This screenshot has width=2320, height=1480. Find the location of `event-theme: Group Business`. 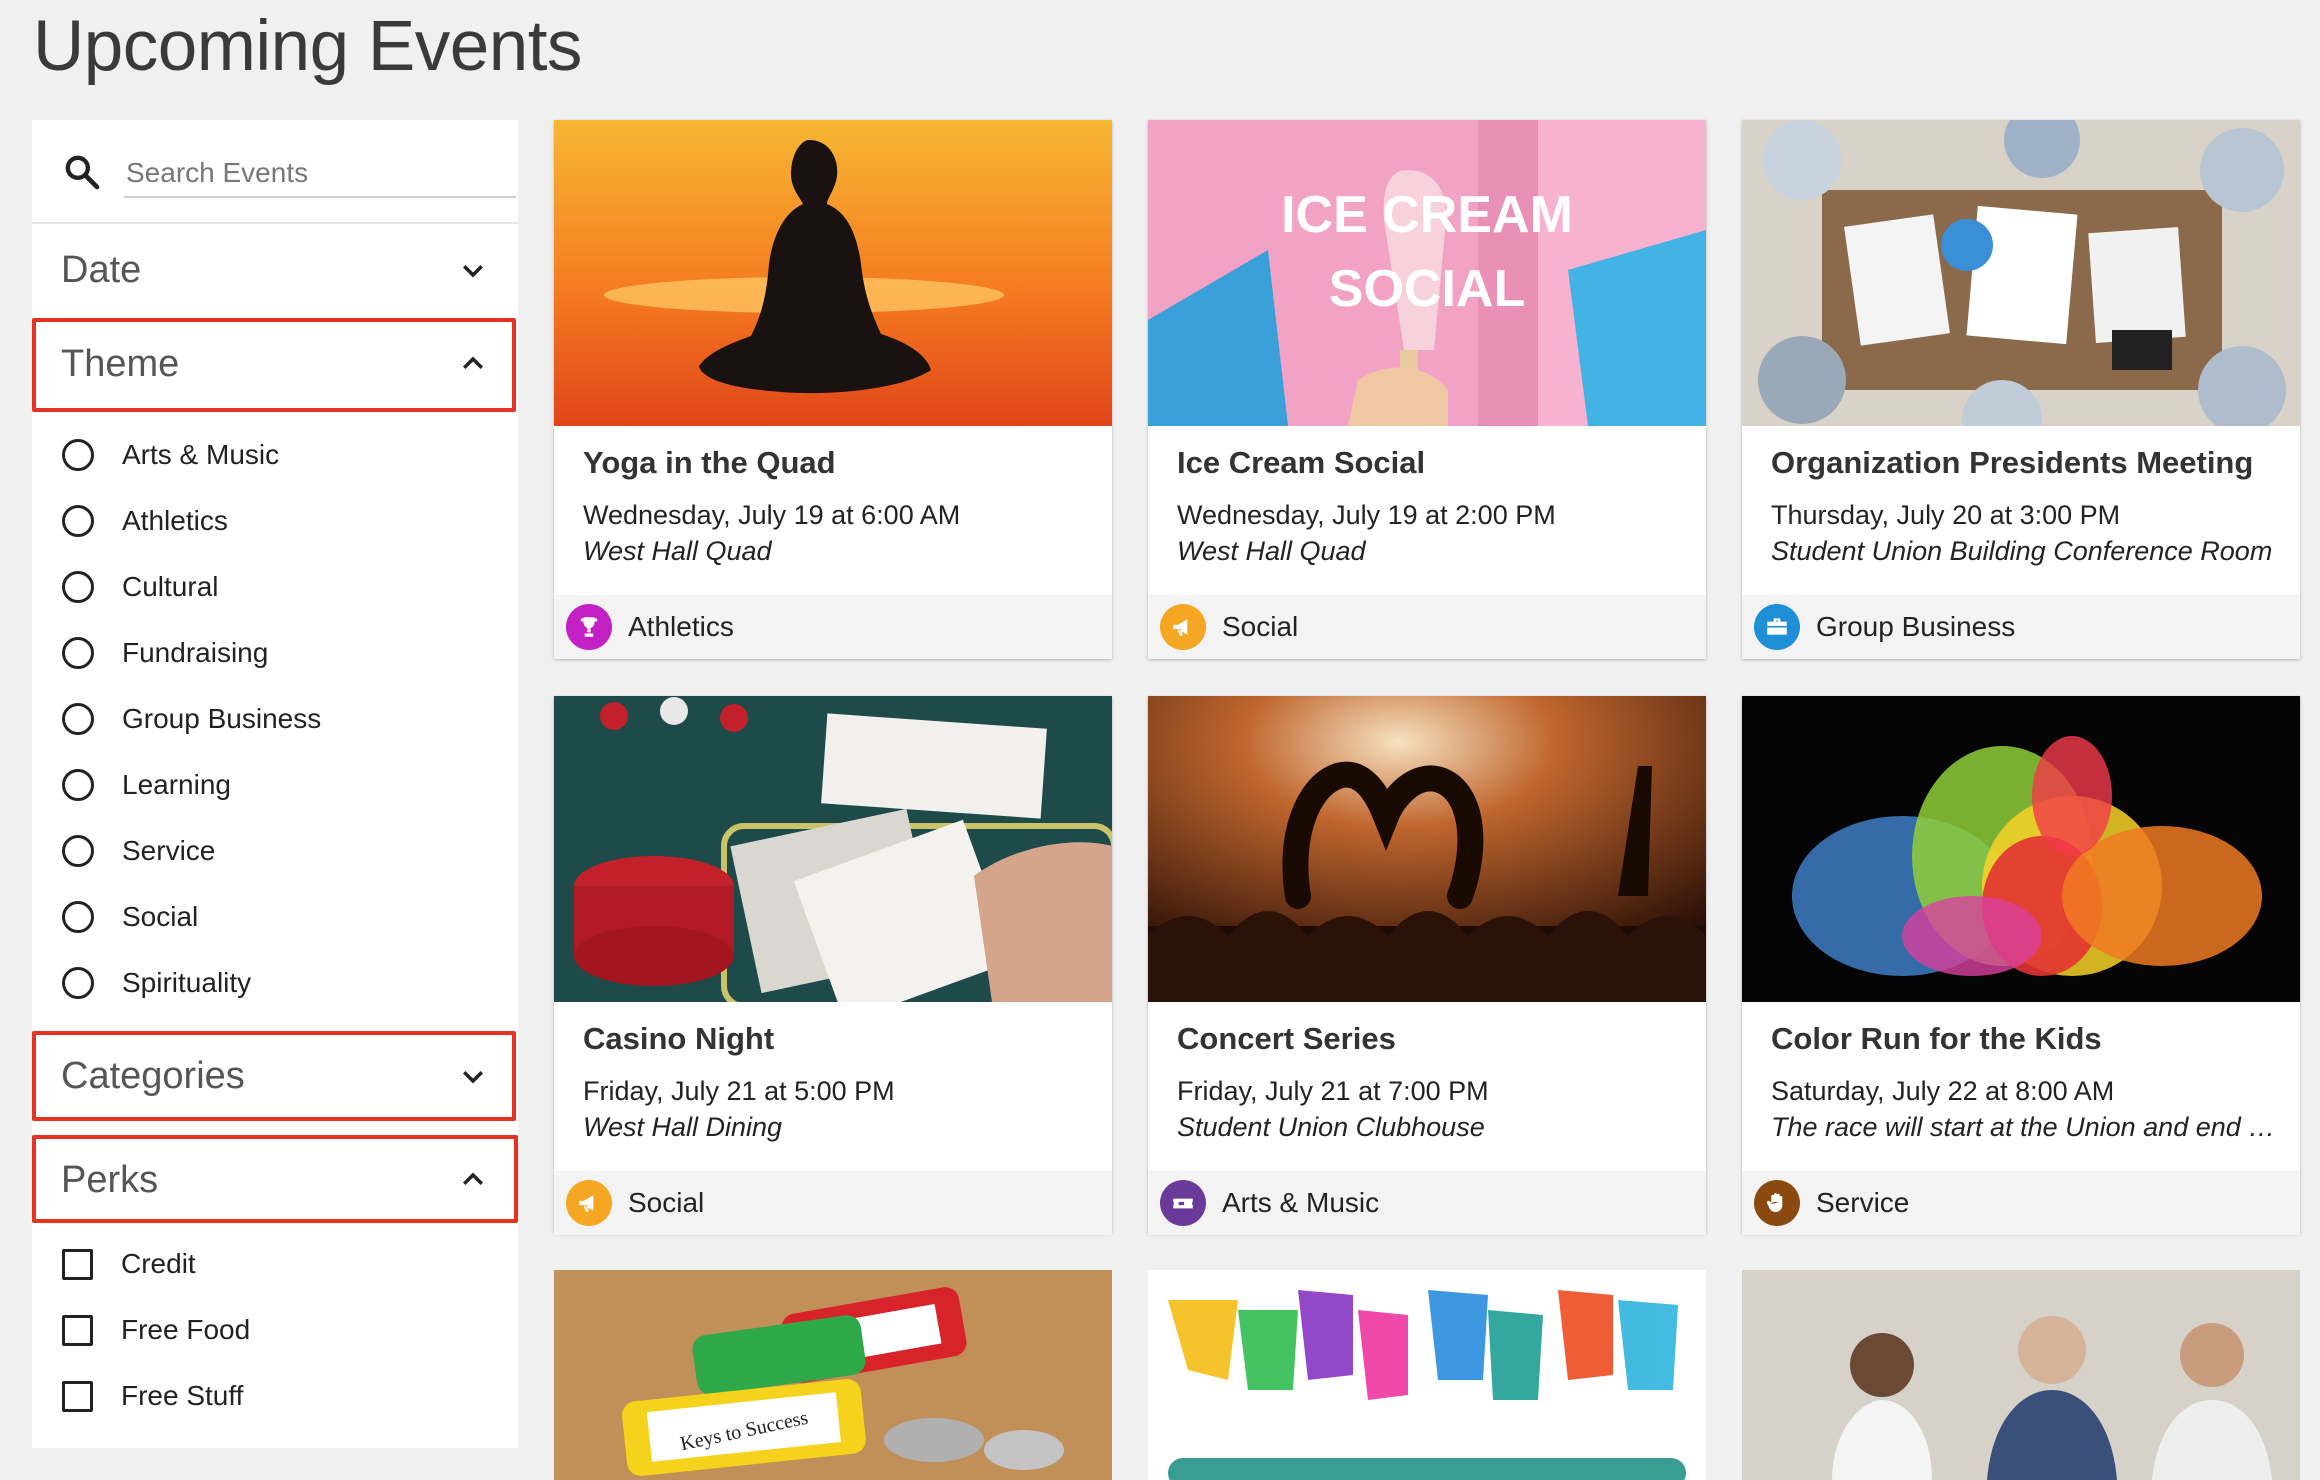

event-theme: Group Business is located at coordinates (2021, 627).